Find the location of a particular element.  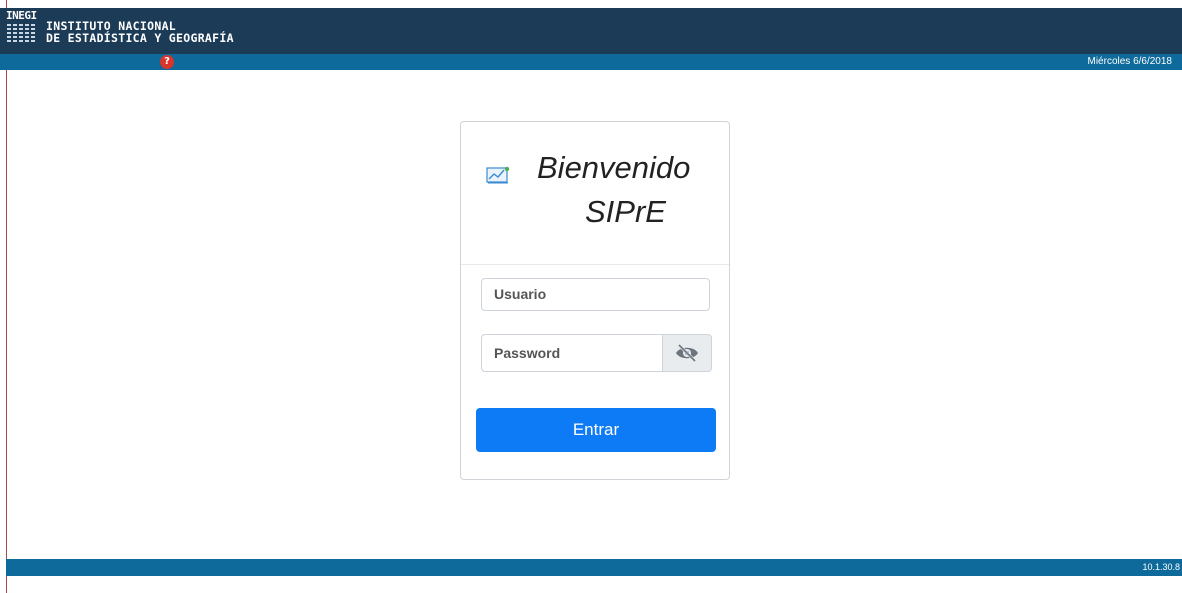

inegi-logo-mark: INEGI is located at coordinates (24, 27).